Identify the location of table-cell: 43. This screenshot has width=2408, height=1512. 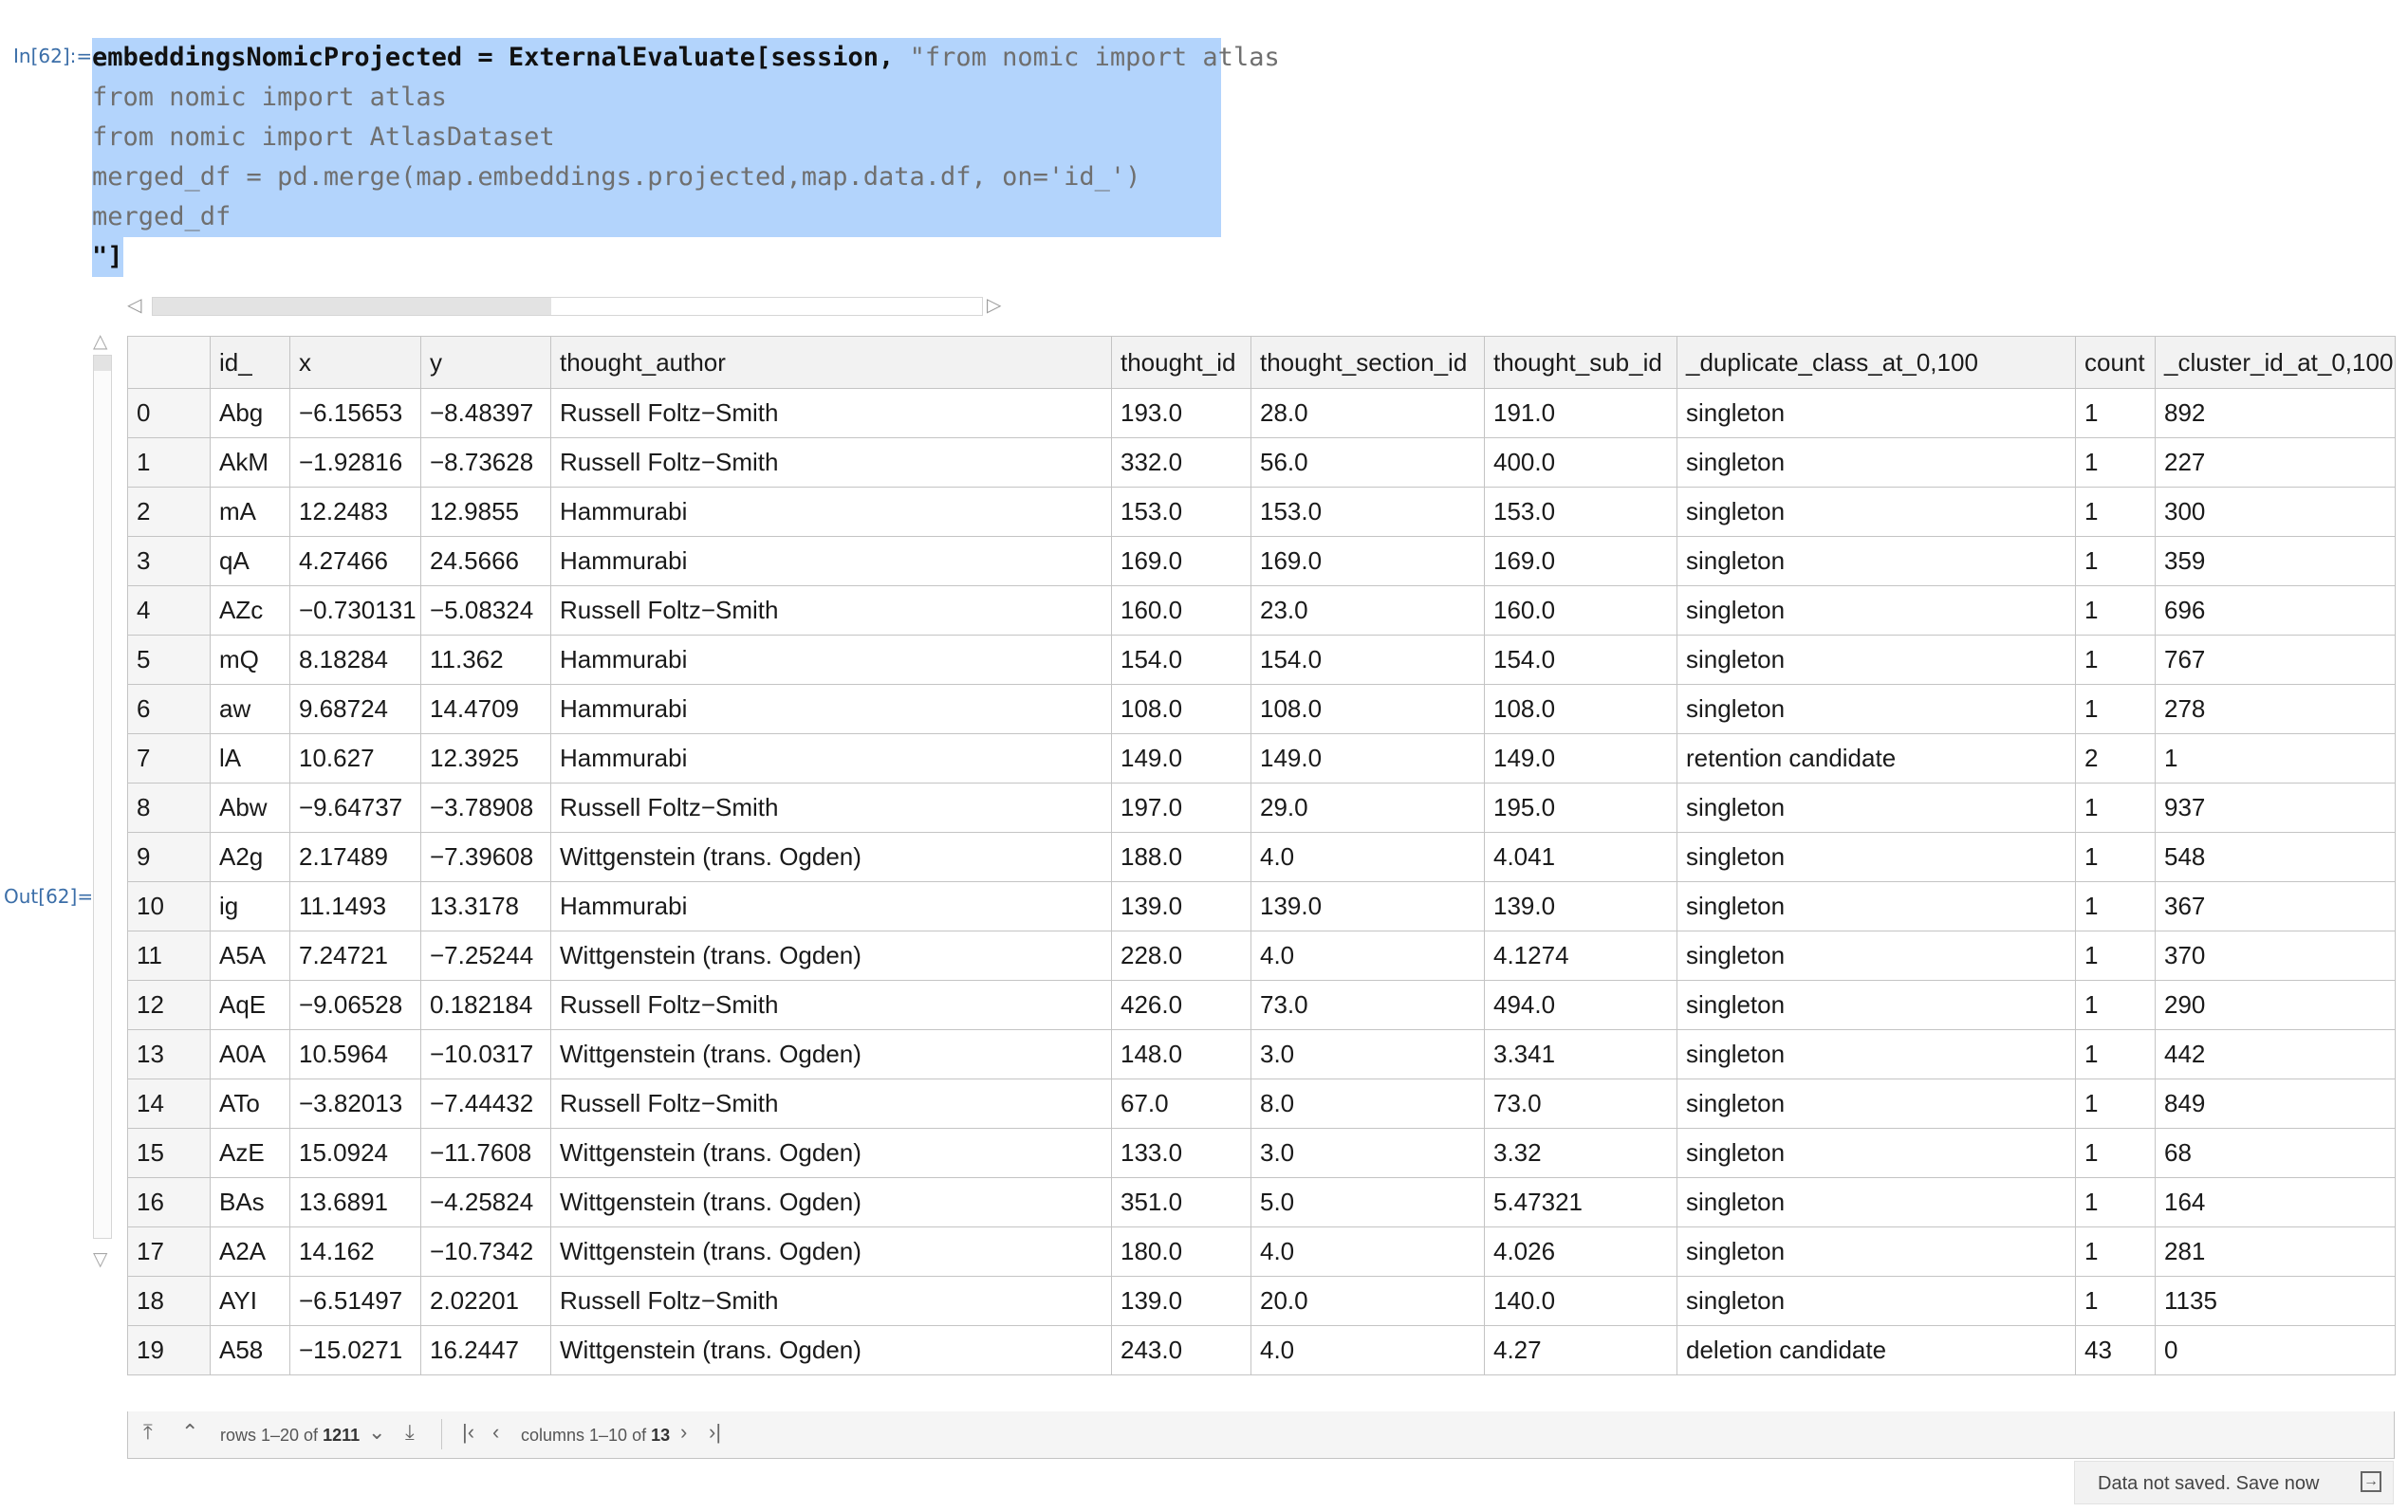
(2115, 1350).